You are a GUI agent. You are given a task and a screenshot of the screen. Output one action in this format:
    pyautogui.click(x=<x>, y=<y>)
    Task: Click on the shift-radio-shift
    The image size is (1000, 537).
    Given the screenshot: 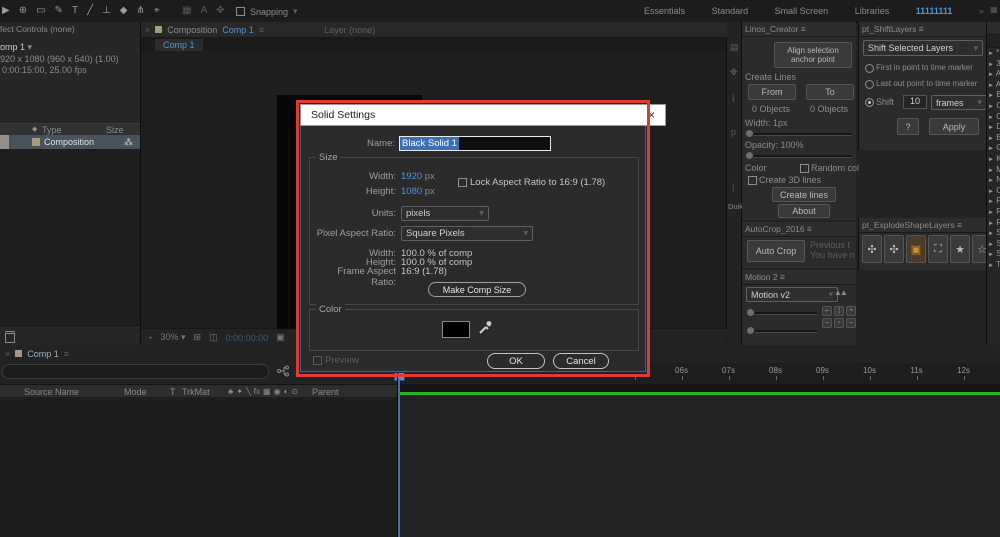 What is the action you would take?
    pyautogui.click(x=869, y=102)
    